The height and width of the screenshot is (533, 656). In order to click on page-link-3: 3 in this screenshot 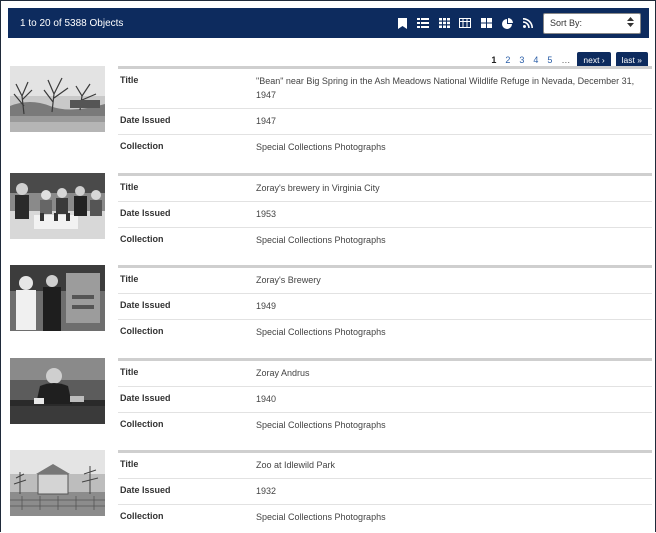, I will do `click(521, 60)`.